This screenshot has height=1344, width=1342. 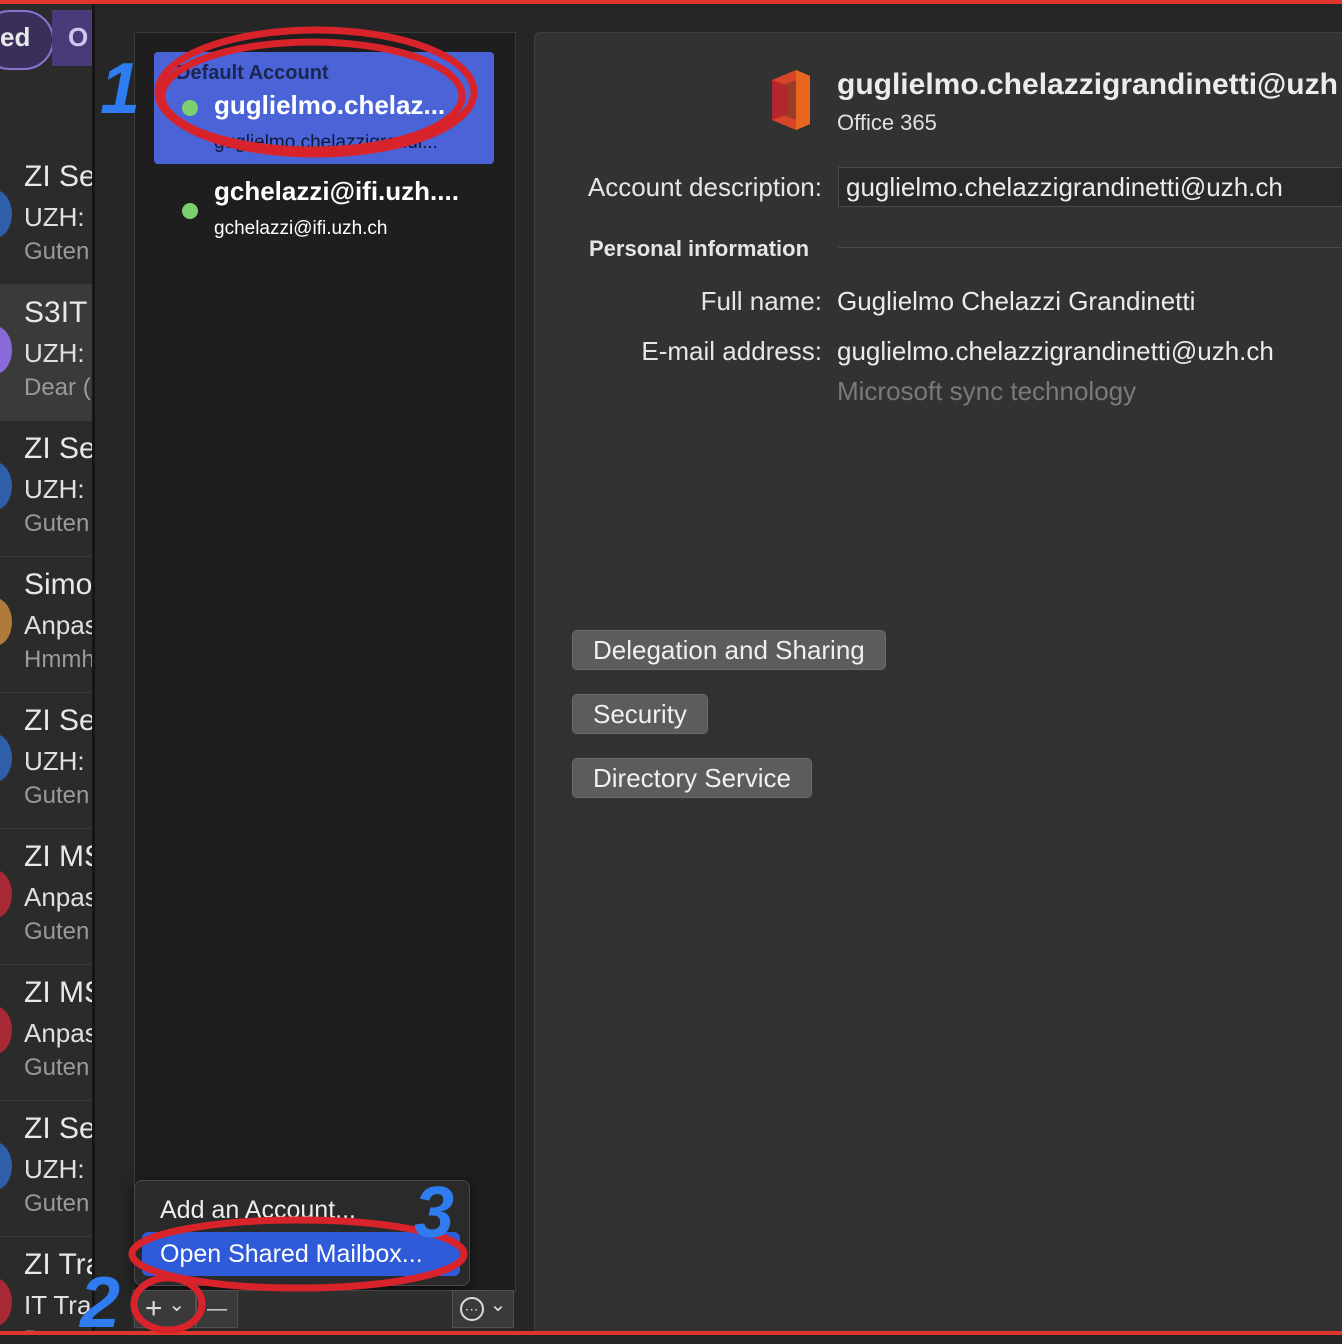 I want to click on mail-preview: Dear (, so click(x=57, y=387).